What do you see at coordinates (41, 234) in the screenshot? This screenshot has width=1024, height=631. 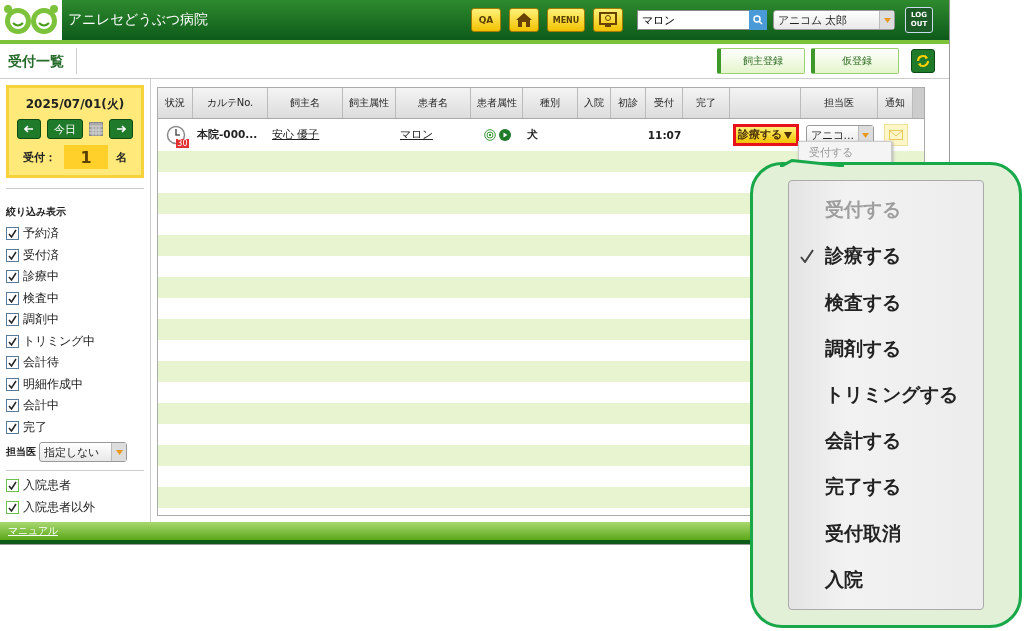 I see `filter-label: 予約済` at bounding box center [41, 234].